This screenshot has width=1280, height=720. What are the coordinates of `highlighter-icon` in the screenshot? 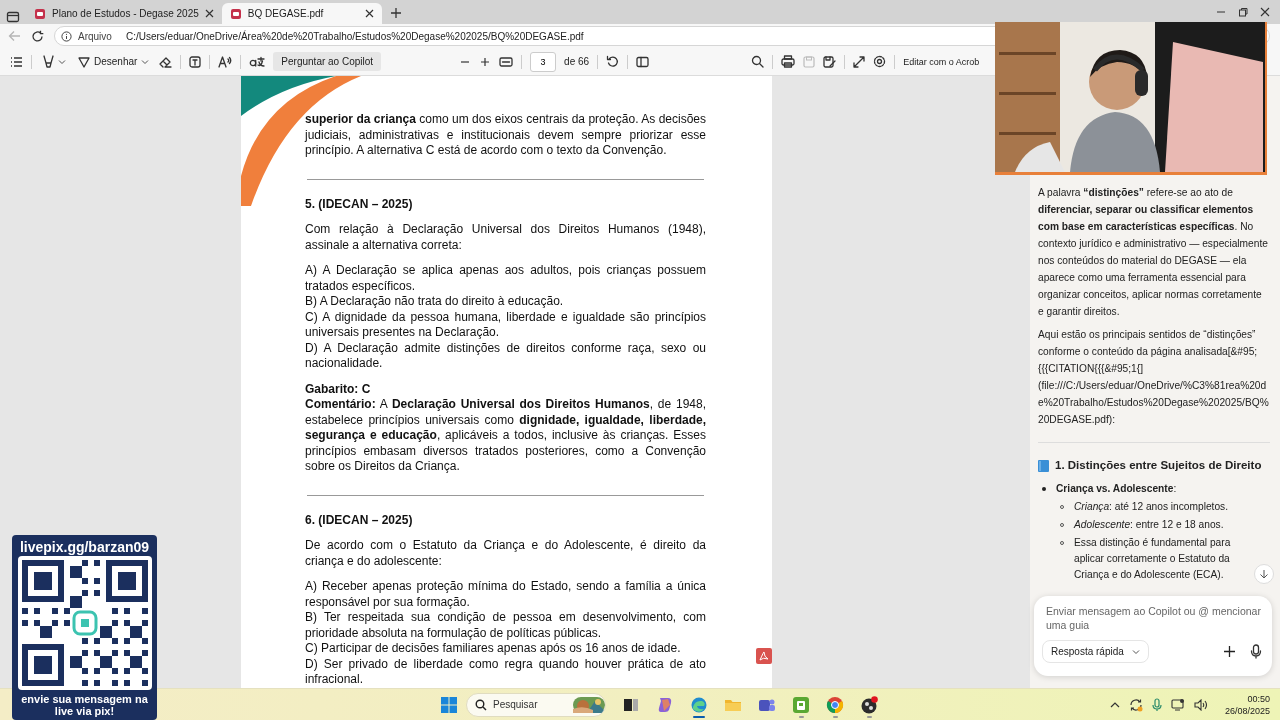 It's located at (48, 61).